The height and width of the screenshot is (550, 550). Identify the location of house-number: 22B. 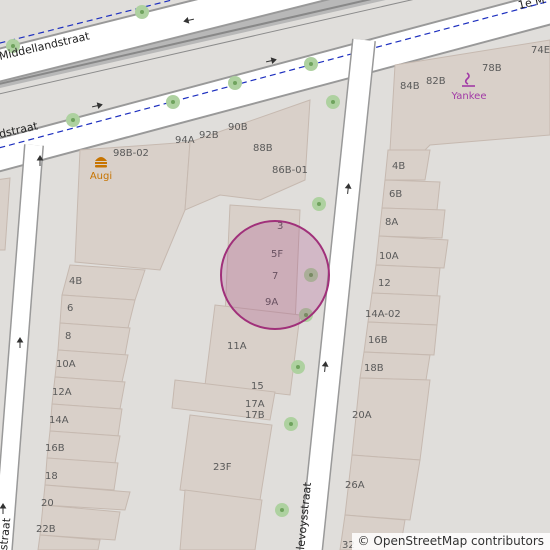
(46, 529).